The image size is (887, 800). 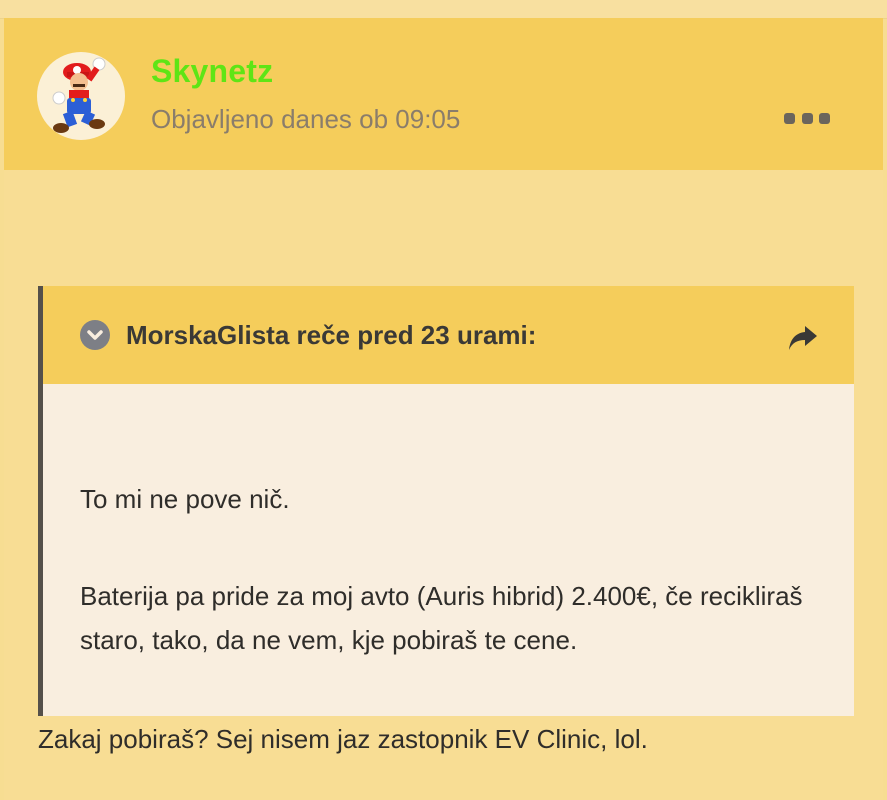 What do you see at coordinates (212, 71) in the screenshot?
I see `post-username: Skynetz` at bounding box center [212, 71].